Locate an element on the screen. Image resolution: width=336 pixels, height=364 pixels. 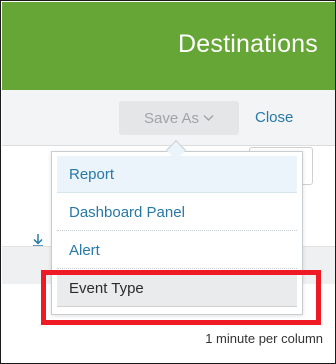
menu-item-alert: Alert is located at coordinates (177, 250).